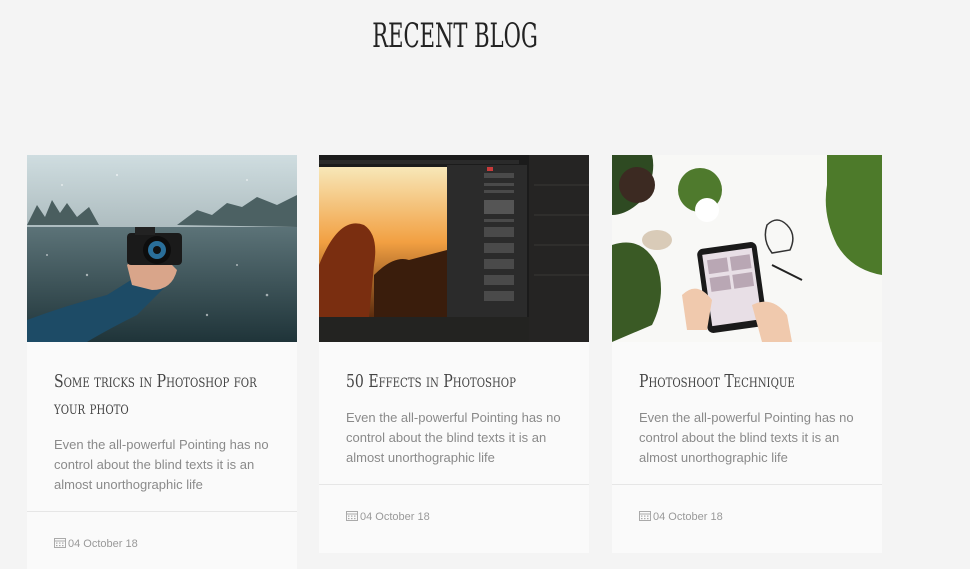 The image size is (970, 569). What do you see at coordinates (746, 381) in the screenshot?
I see `post-title: Photoshoot Technique` at bounding box center [746, 381].